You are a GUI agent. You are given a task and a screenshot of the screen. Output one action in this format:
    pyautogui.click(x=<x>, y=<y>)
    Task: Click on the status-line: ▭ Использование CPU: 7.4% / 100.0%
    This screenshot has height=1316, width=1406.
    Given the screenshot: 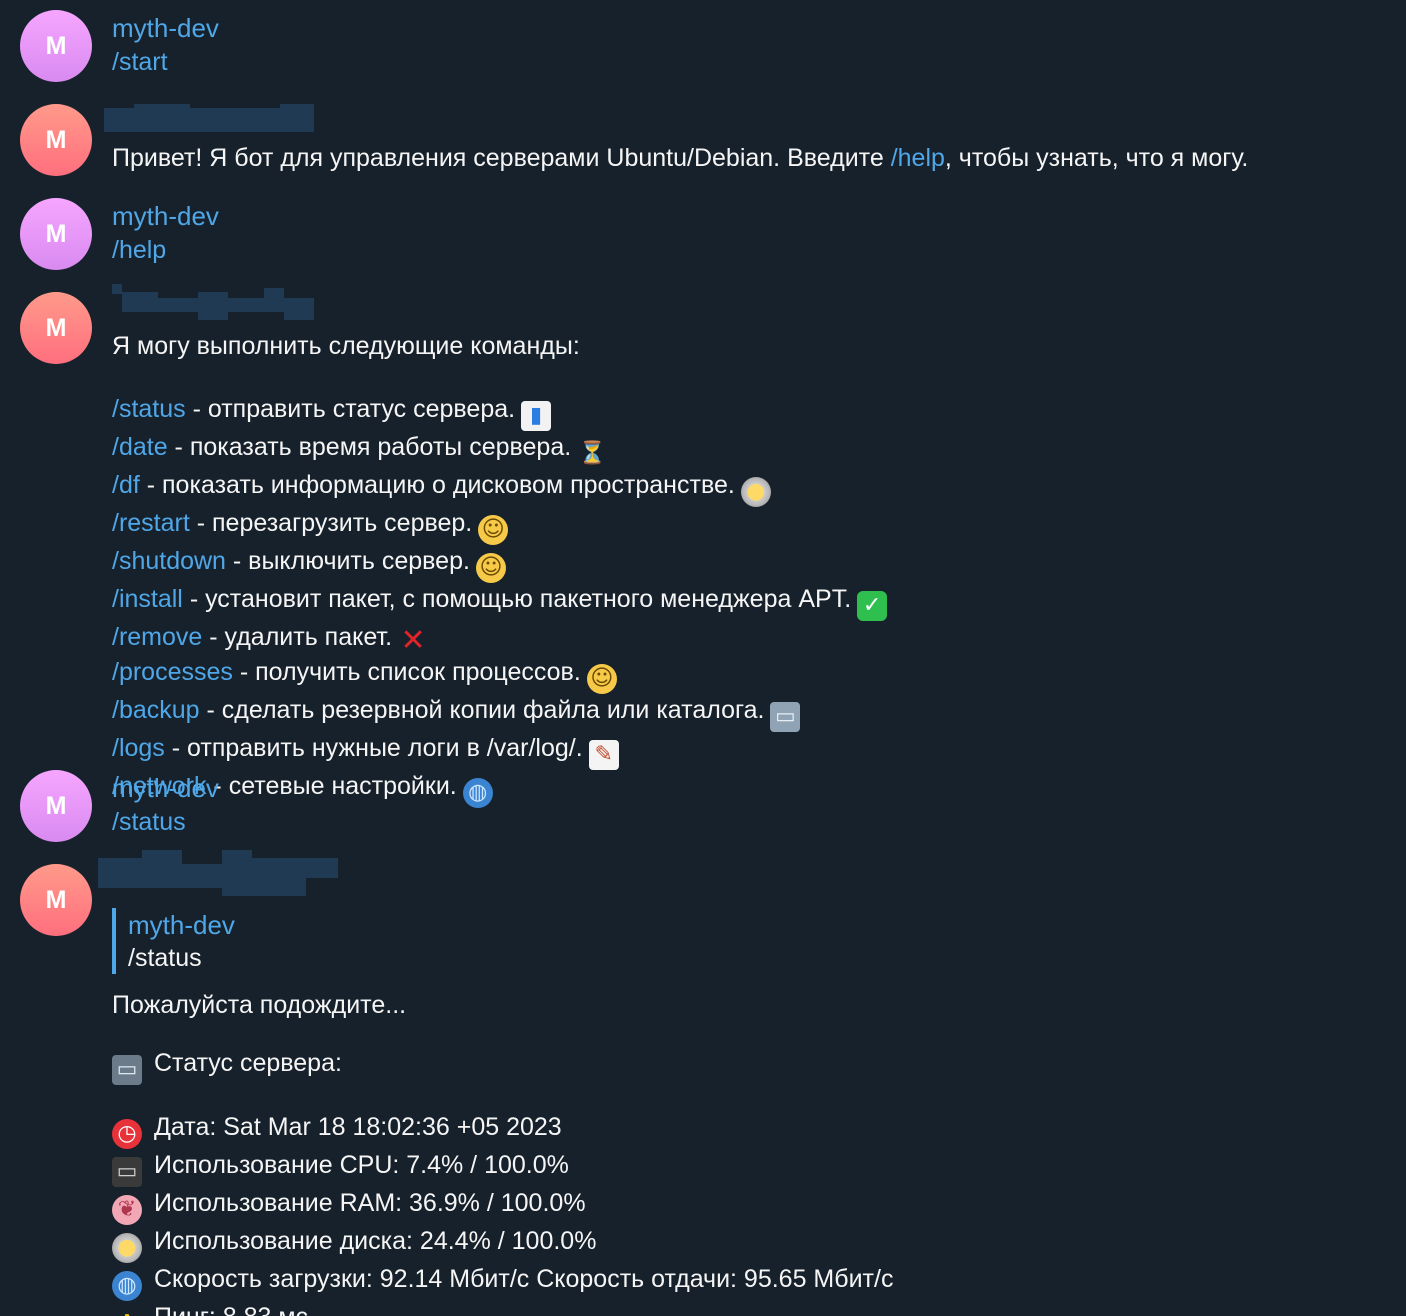 What is the action you would take?
    pyautogui.click(x=502, y=1168)
    